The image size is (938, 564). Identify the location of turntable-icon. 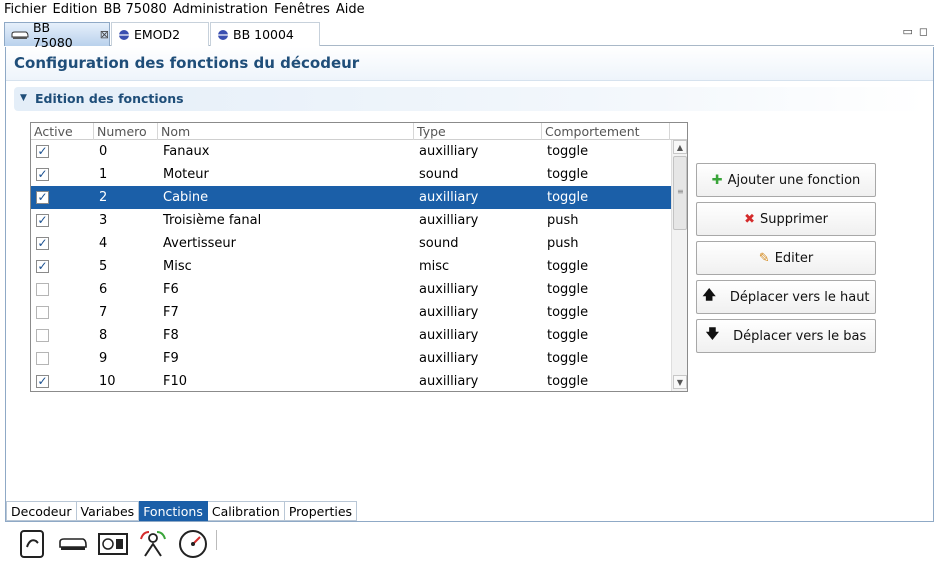
(153, 544).